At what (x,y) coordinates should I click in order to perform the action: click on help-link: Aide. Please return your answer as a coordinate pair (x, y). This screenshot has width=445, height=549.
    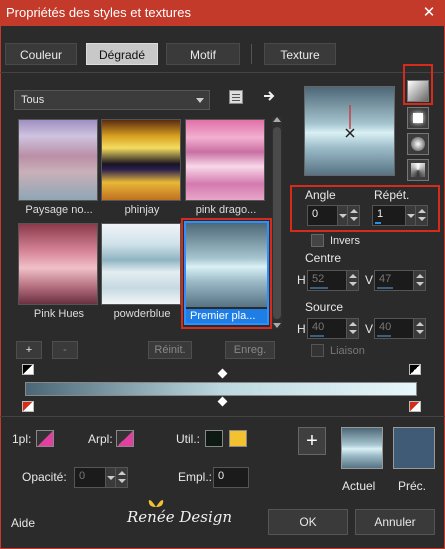
    Looking at the image, I should click on (23, 523).